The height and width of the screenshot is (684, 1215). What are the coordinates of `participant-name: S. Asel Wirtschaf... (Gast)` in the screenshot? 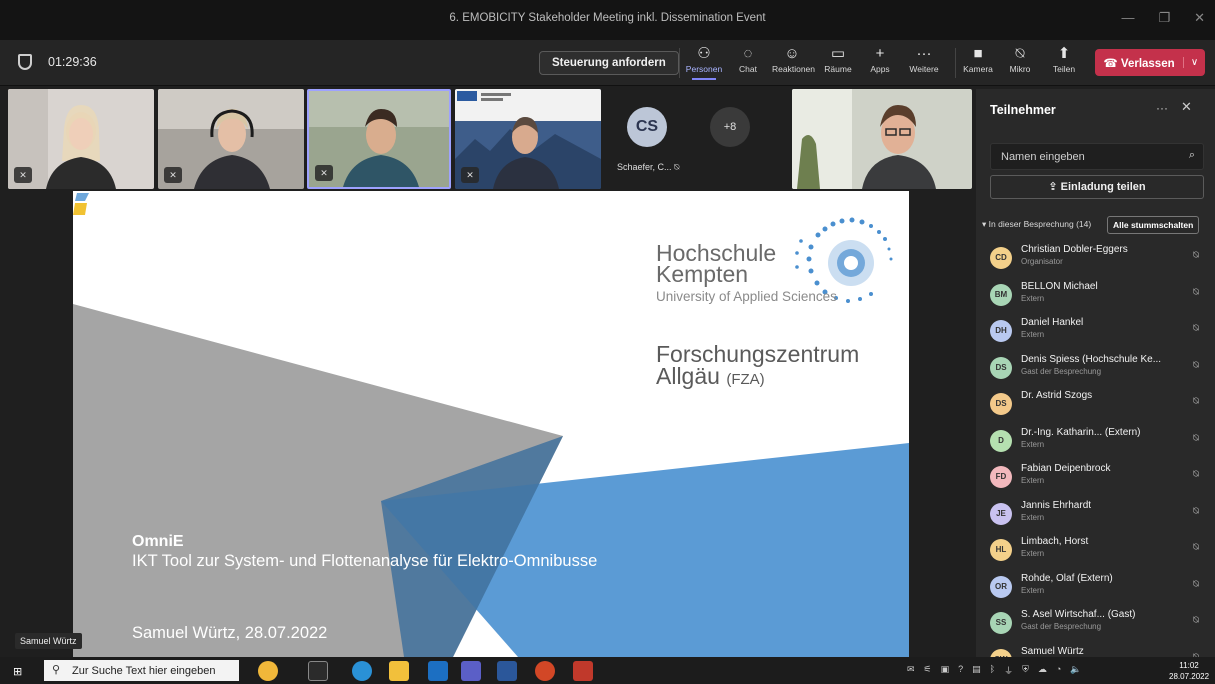 It's located at (1078, 614).